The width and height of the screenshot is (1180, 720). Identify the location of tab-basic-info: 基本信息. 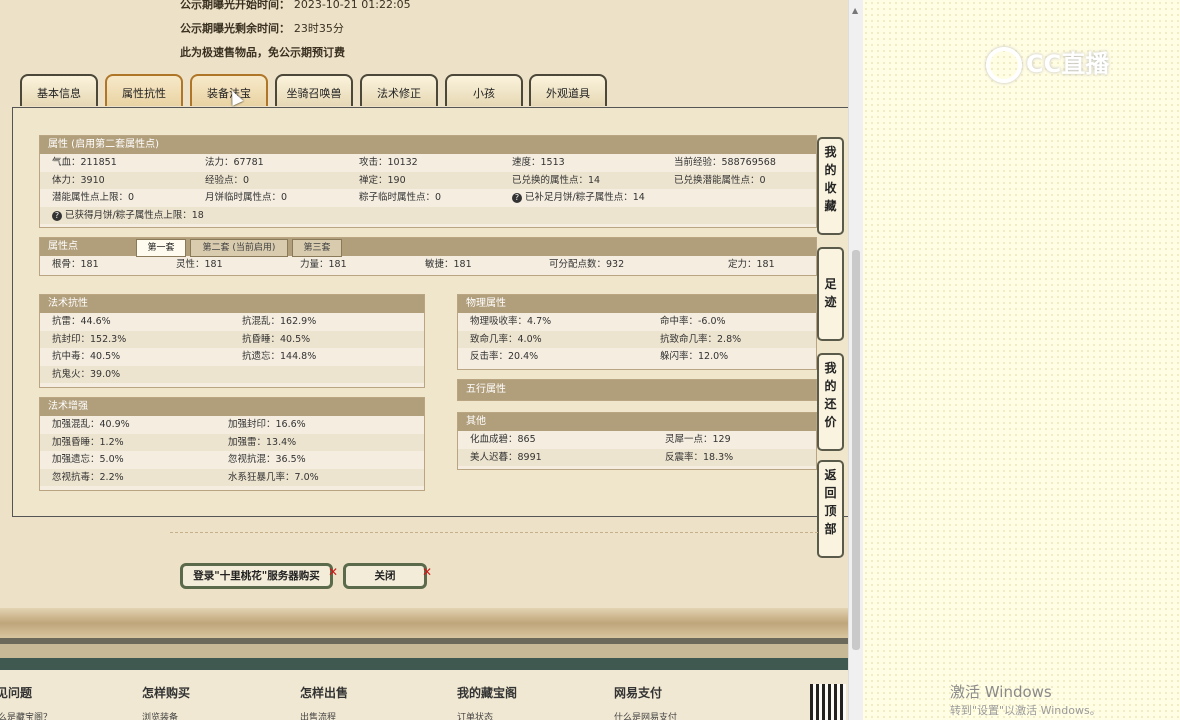
(59, 90).